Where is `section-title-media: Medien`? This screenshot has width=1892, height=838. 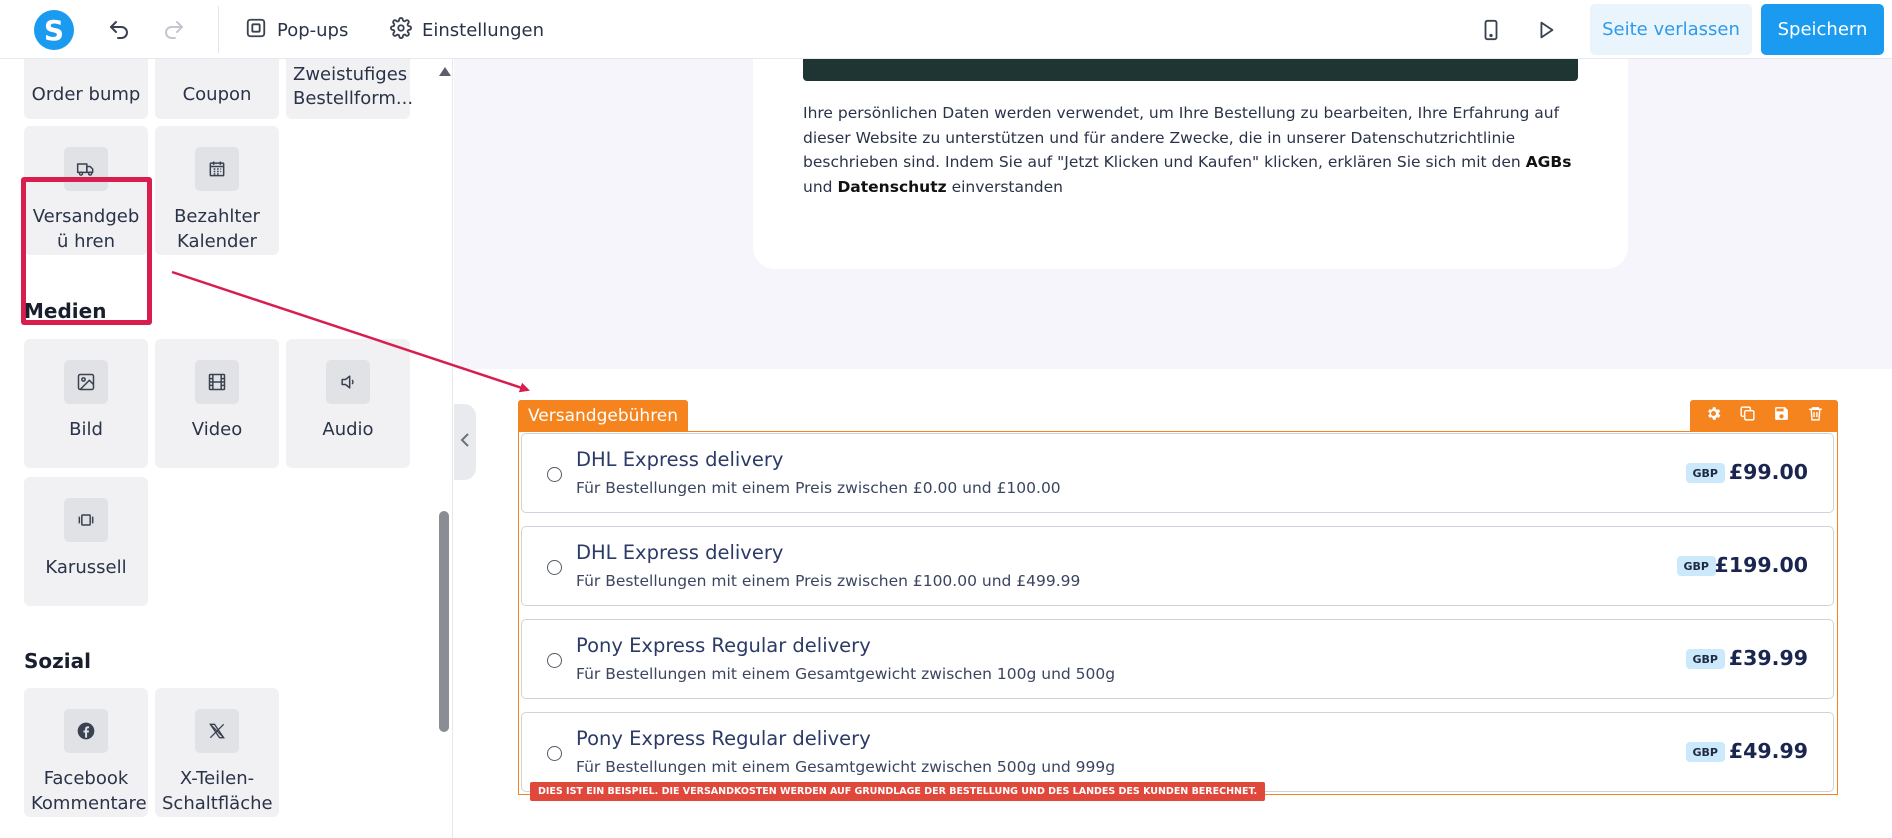 section-title-media: Medien is located at coordinates (65, 311).